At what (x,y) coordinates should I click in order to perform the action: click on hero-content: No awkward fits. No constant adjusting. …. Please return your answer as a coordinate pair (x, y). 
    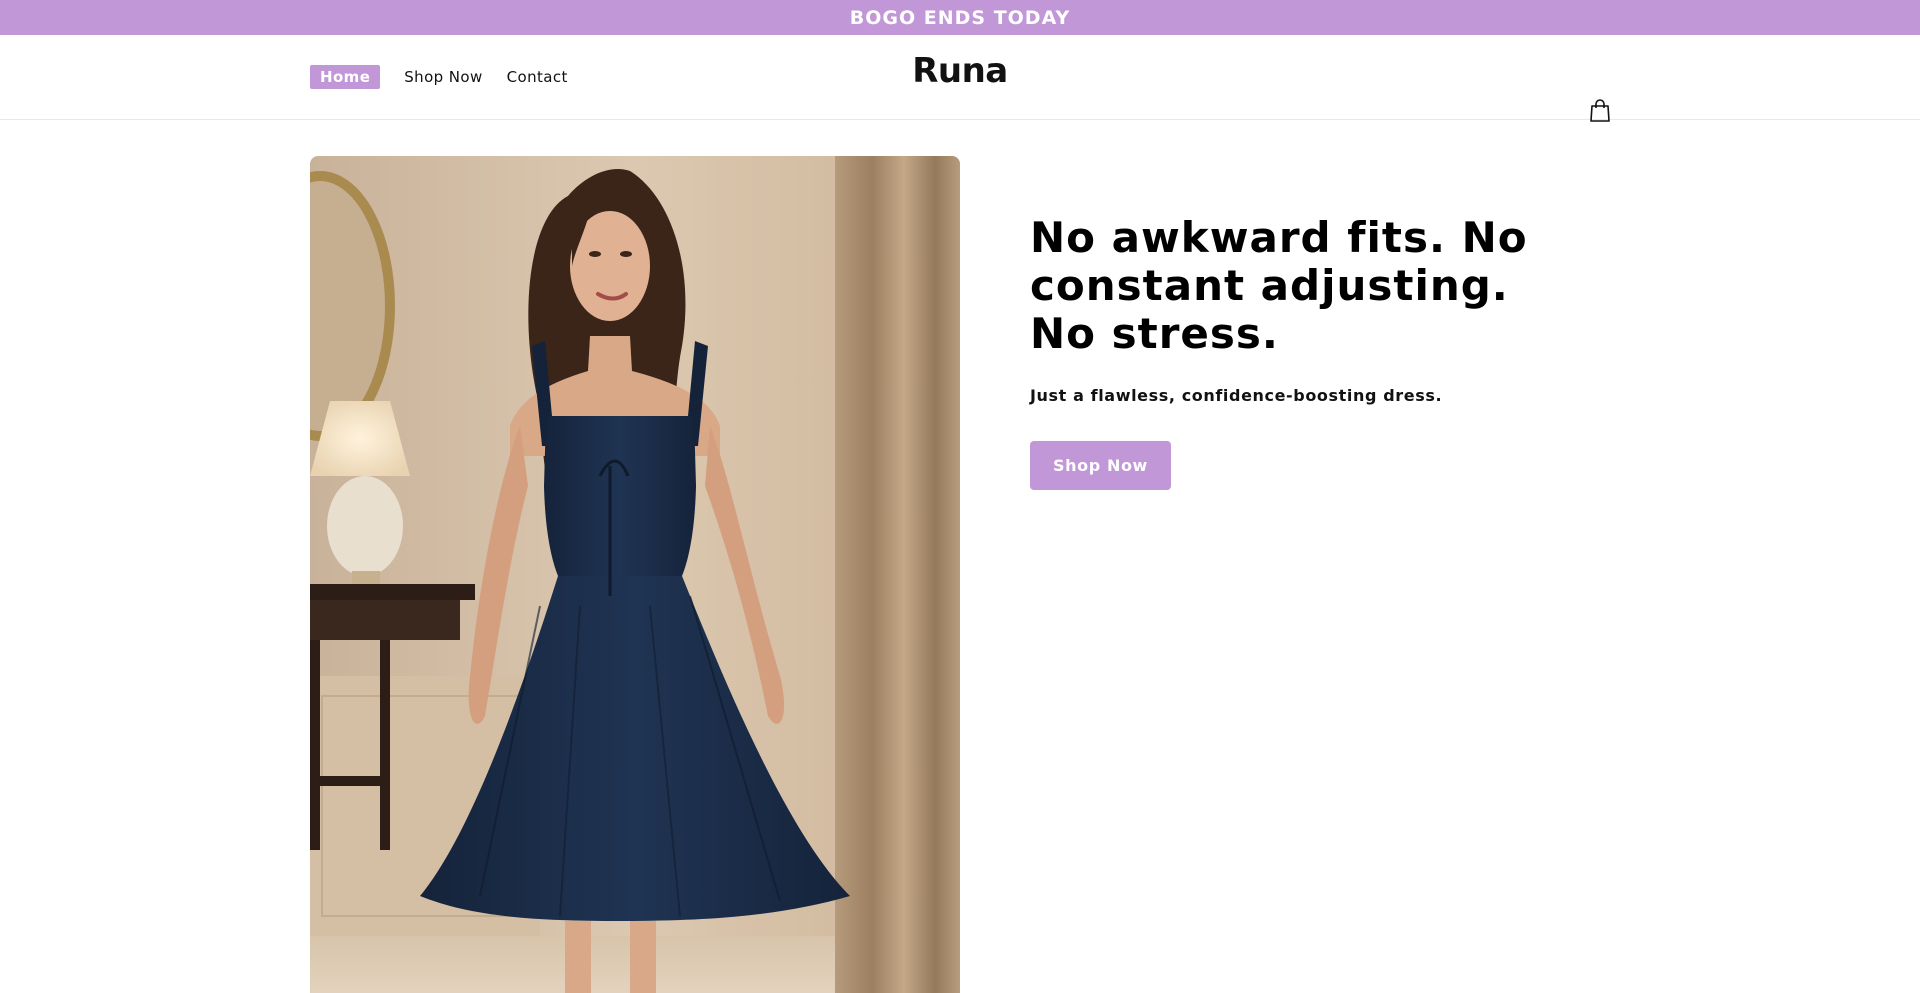
    Looking at the image, I should click on (1310, 352).